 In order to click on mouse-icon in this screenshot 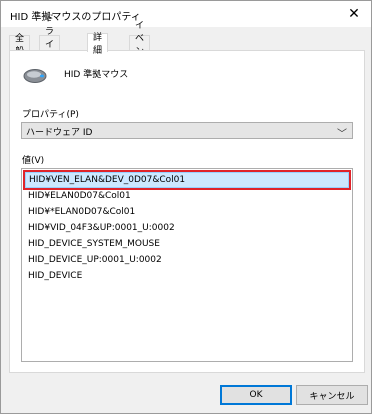, I will do `click(35, 76)`.